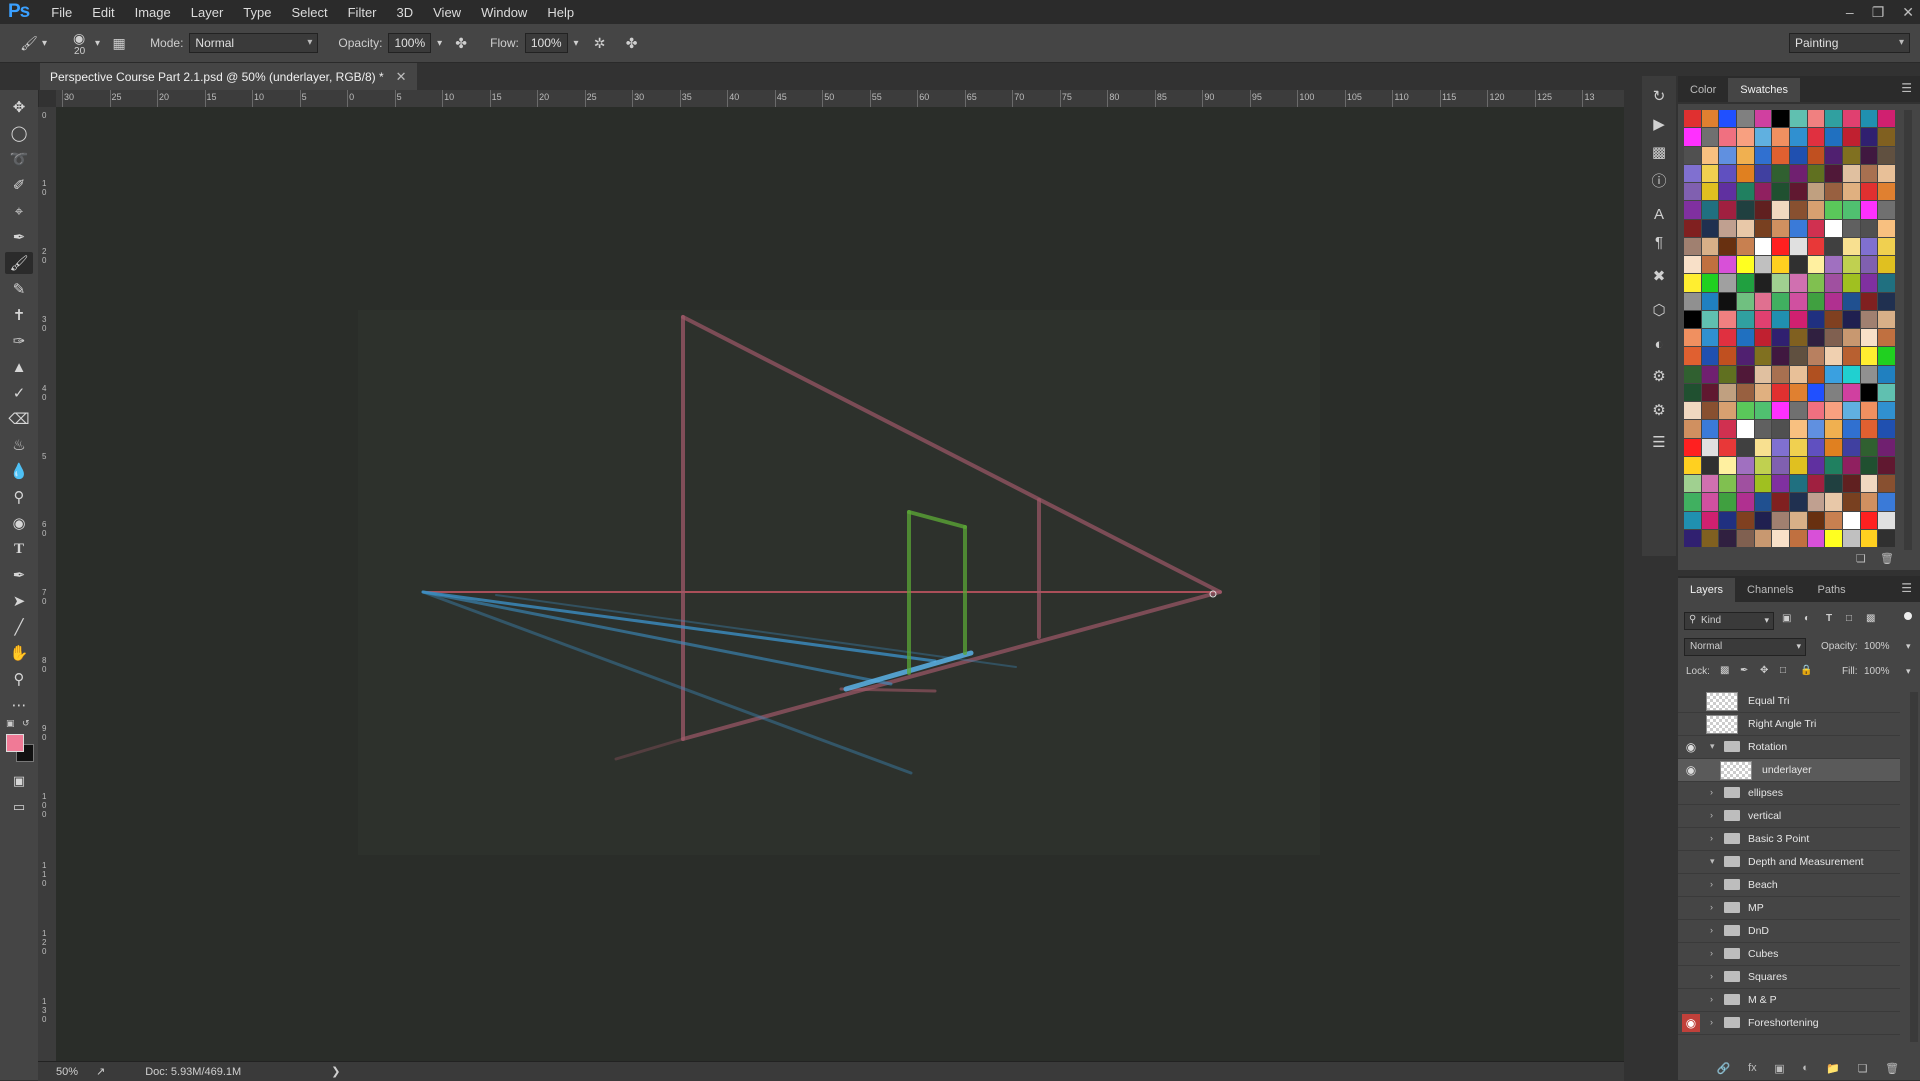 The image size is (1920, 1081). What do you see at coordinates (600, 43) in the screenshot?
I see `airbrush-icon: ✲` at bounding box center [600, 43].